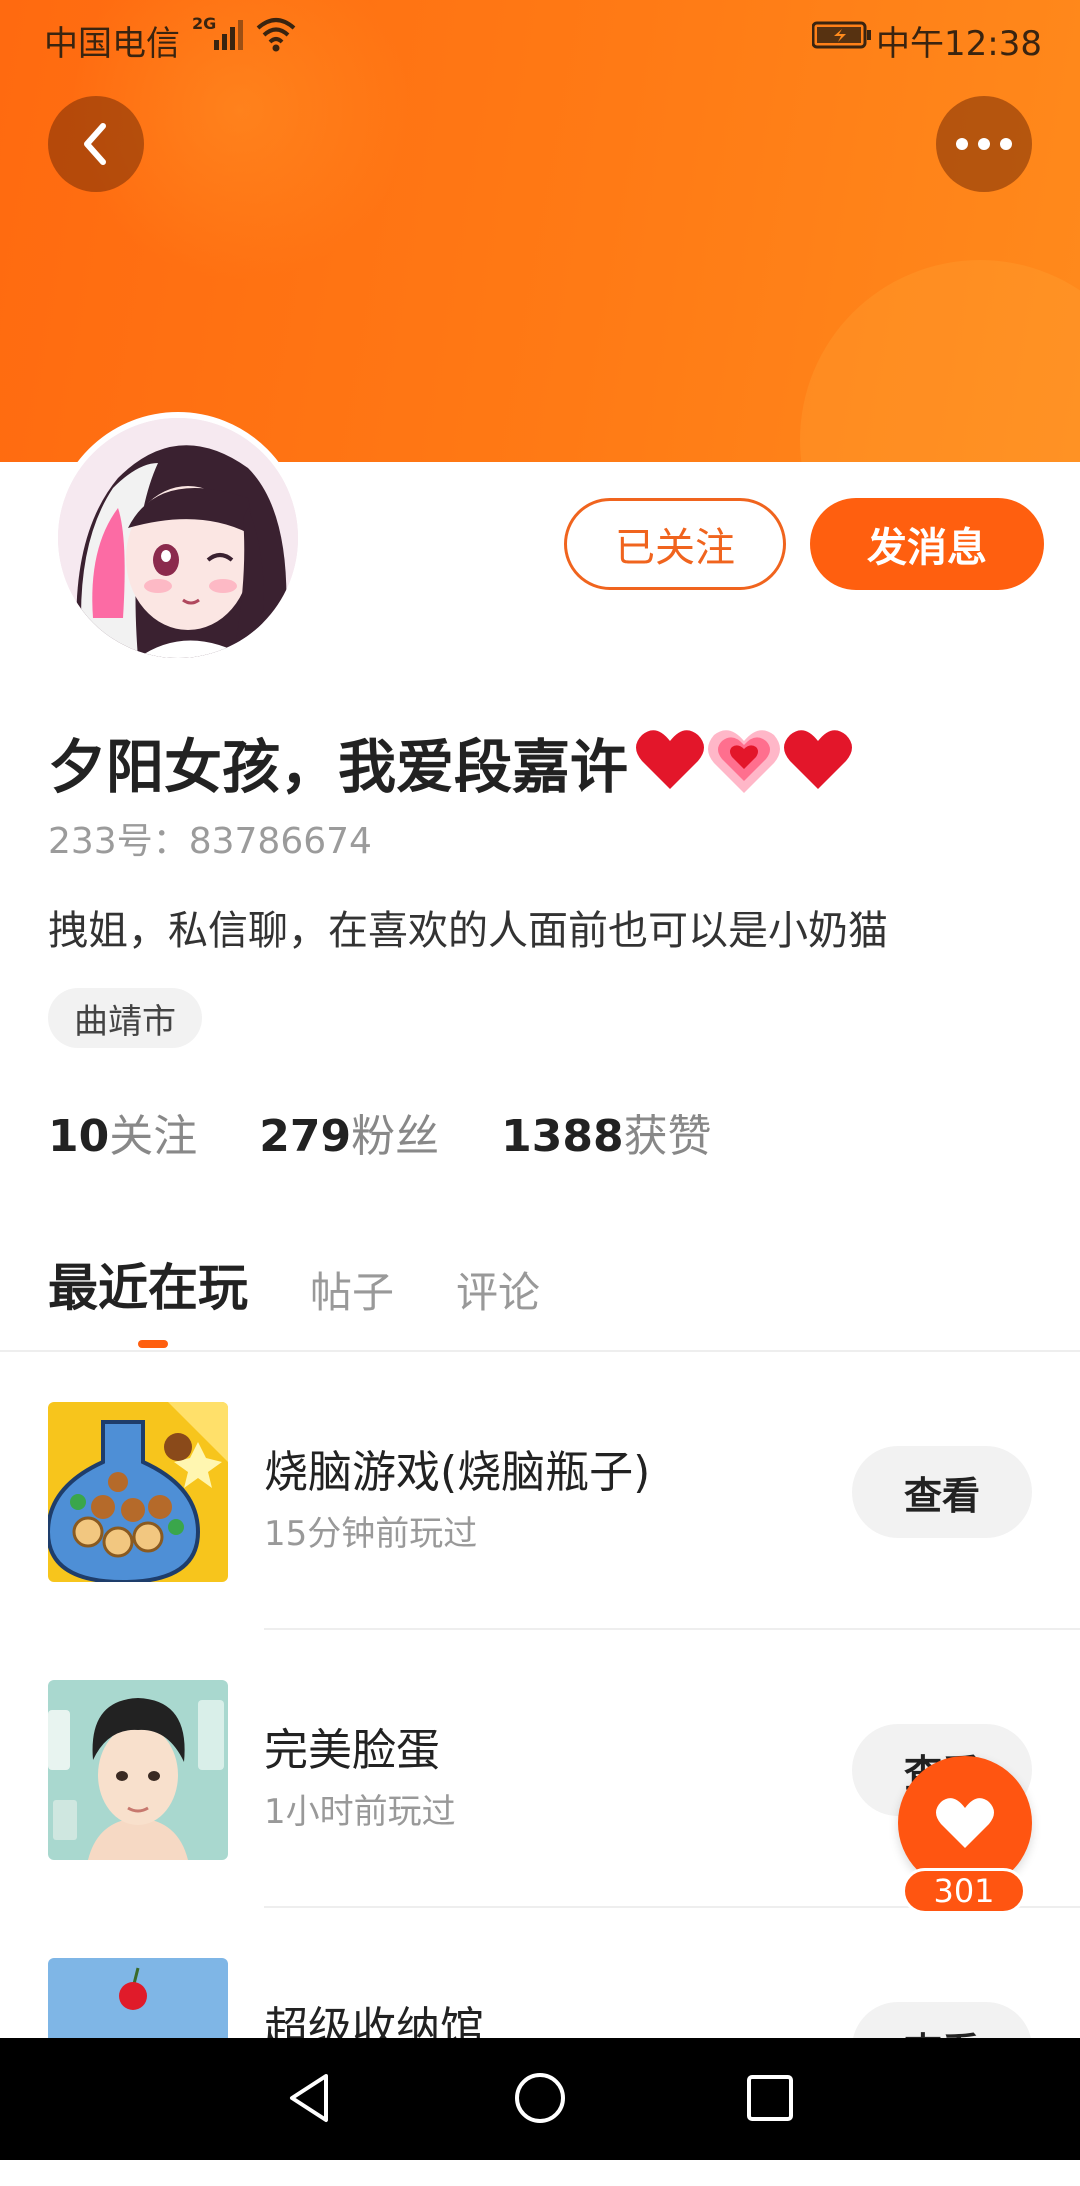 Image resolution: width=1080 pixels, height=2186 pixels. I want to click on stat-likes: 1388获赞, so click(606, 1132).